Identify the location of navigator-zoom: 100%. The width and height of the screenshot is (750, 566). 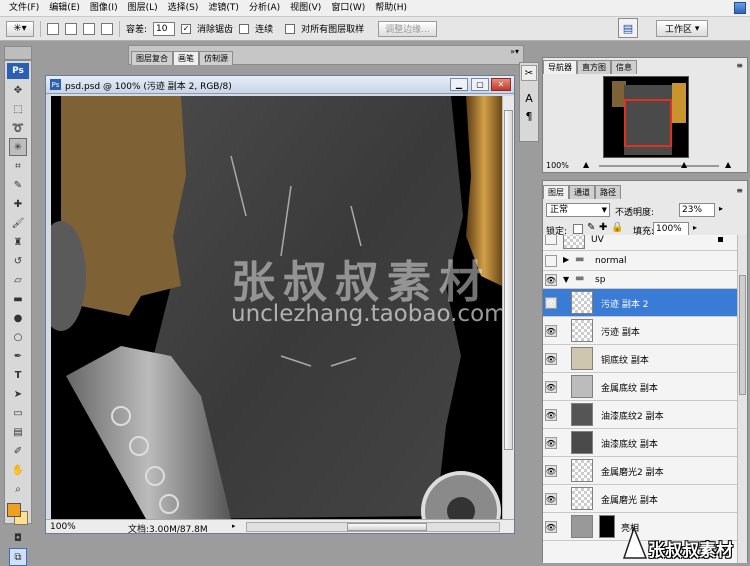
(557, 165).